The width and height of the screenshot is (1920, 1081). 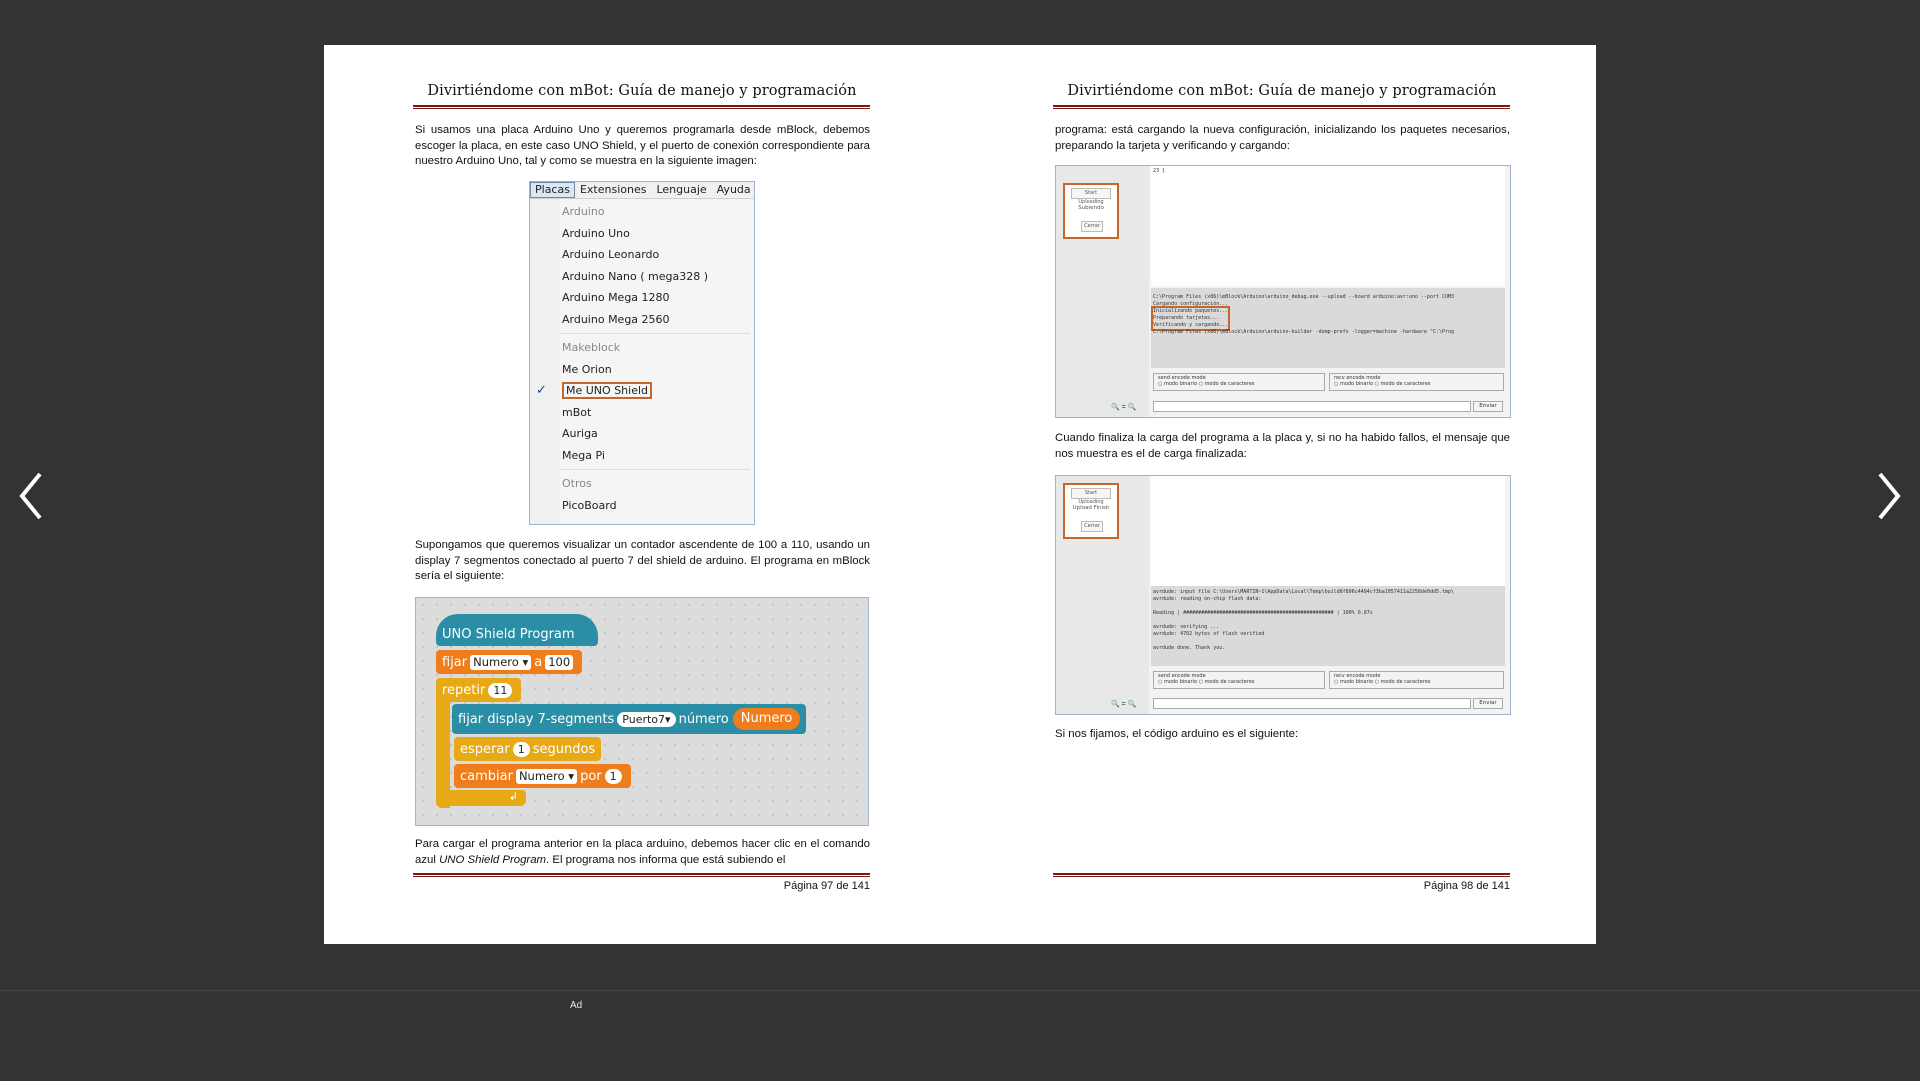 I want to click on dropdown-value: Puerto7, so click(x=644, y=719).